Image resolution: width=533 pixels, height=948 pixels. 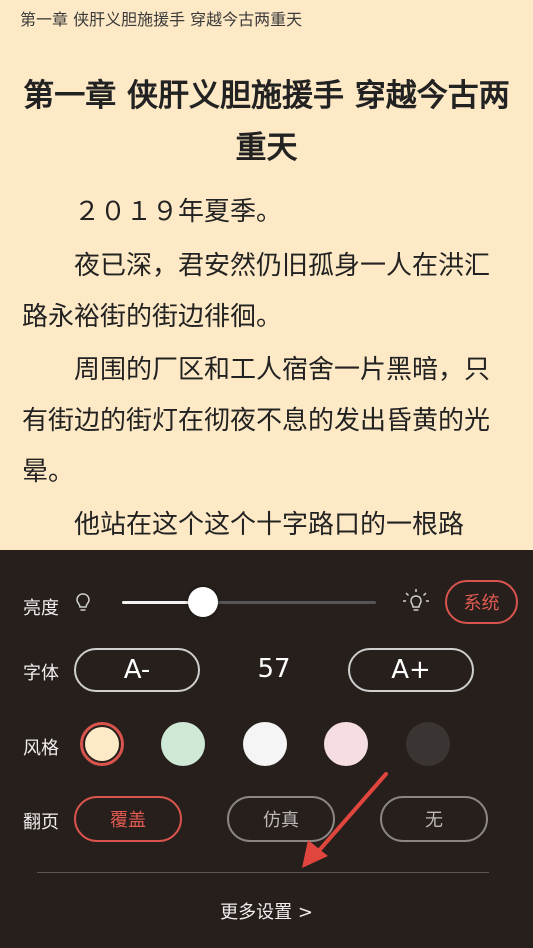 What do you see at coordinates (249, 602) in the screenshot?
I see `brightness-slider` at bounding box center [249, 602].